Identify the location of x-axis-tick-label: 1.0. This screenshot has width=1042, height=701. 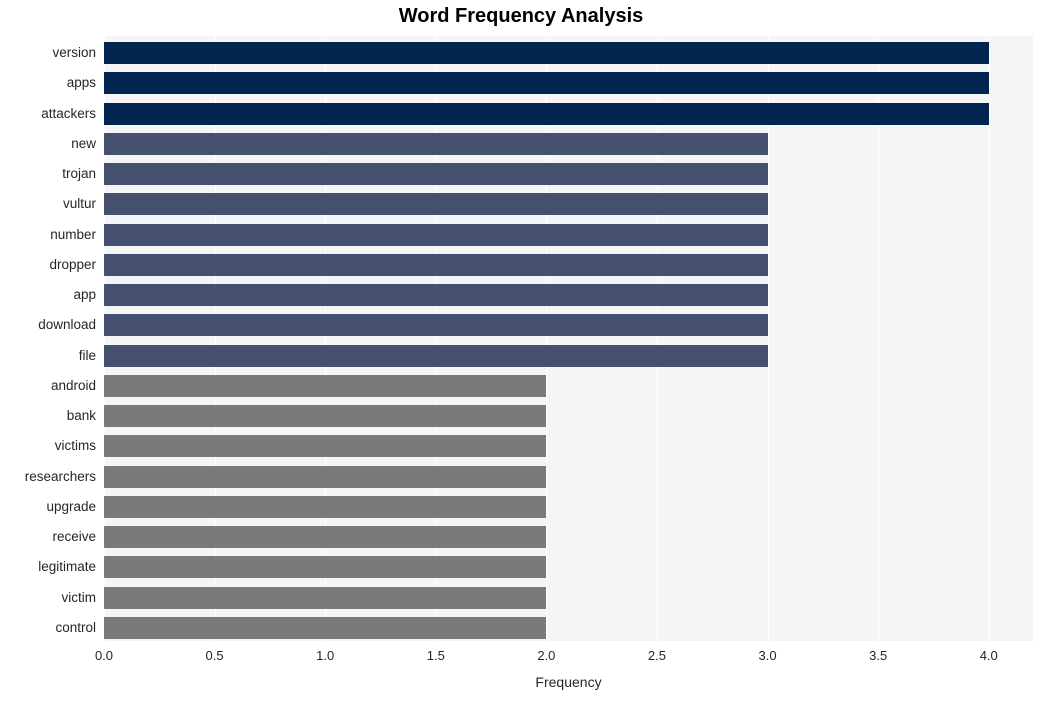
(325, 655).